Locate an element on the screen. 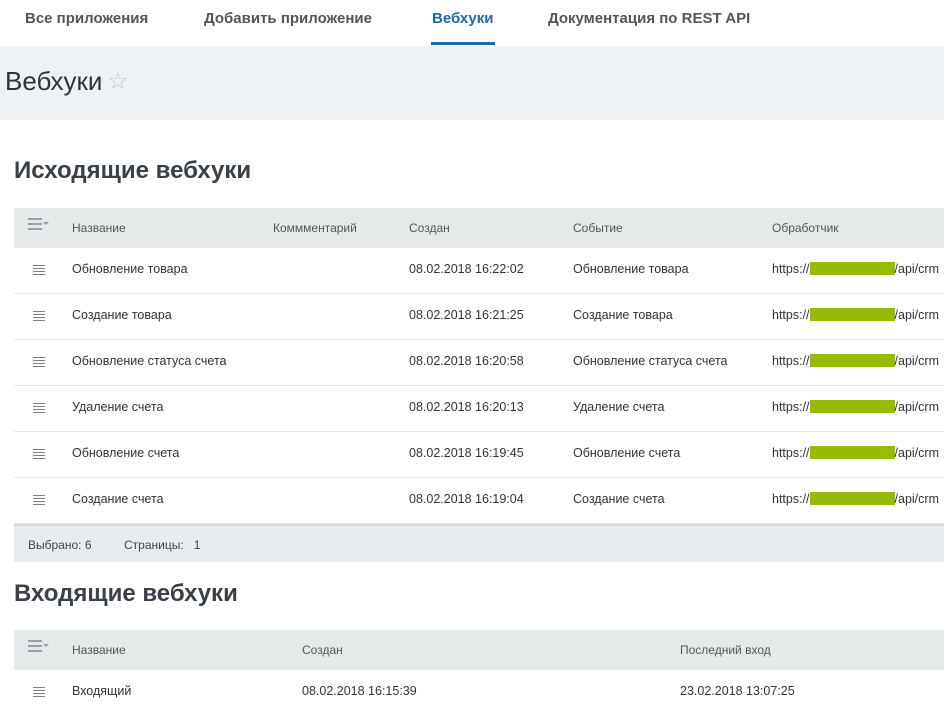  row-event: Обновление счета is located at coordinates (627, 453).